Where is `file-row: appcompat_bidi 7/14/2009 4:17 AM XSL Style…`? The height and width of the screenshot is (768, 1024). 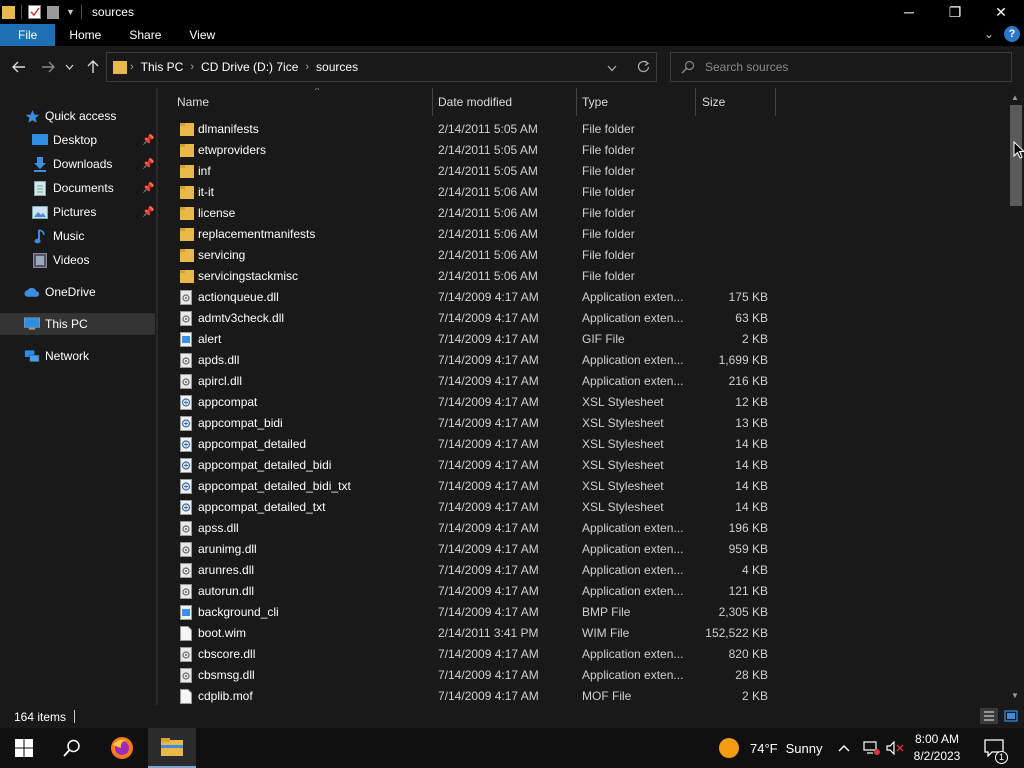 file-row: appcompat_bidi 7/14/2009 4:17 AM XSL Style… is located at coordinates (470, 423).